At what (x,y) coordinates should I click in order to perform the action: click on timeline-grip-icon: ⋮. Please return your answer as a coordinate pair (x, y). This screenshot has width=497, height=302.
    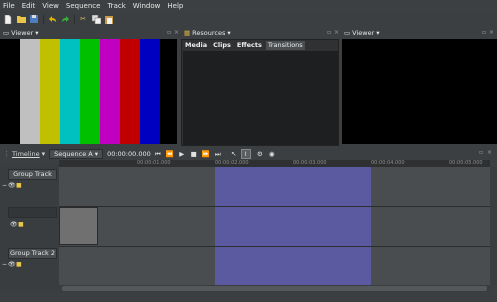
    Looking at the image, I should click on (6, 153).